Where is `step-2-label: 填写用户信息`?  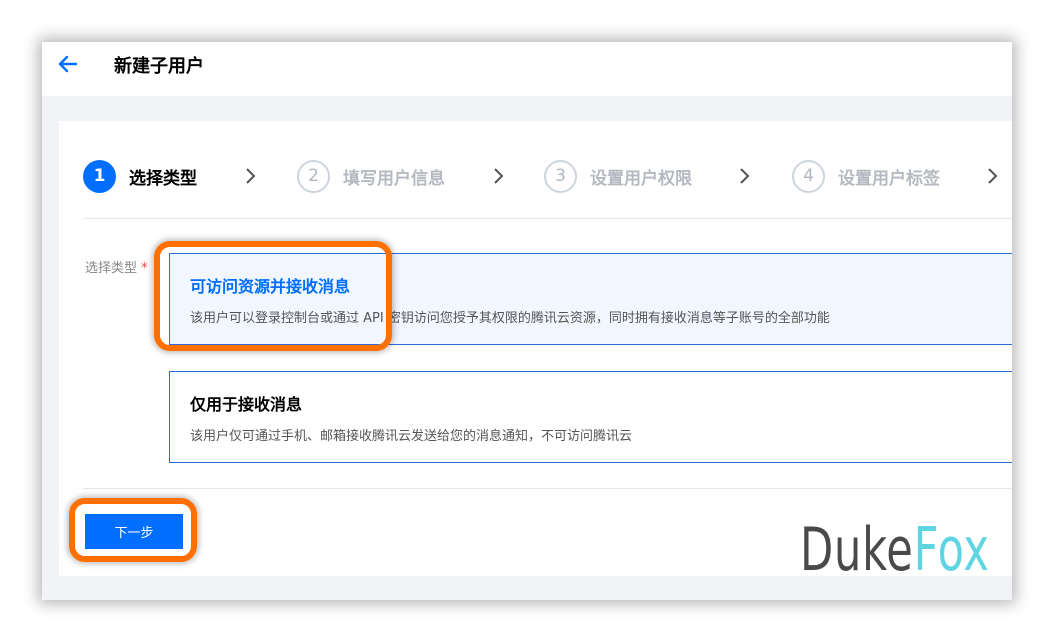
step-2-label: 填写用户信息 is located at coordinates (394, 178).